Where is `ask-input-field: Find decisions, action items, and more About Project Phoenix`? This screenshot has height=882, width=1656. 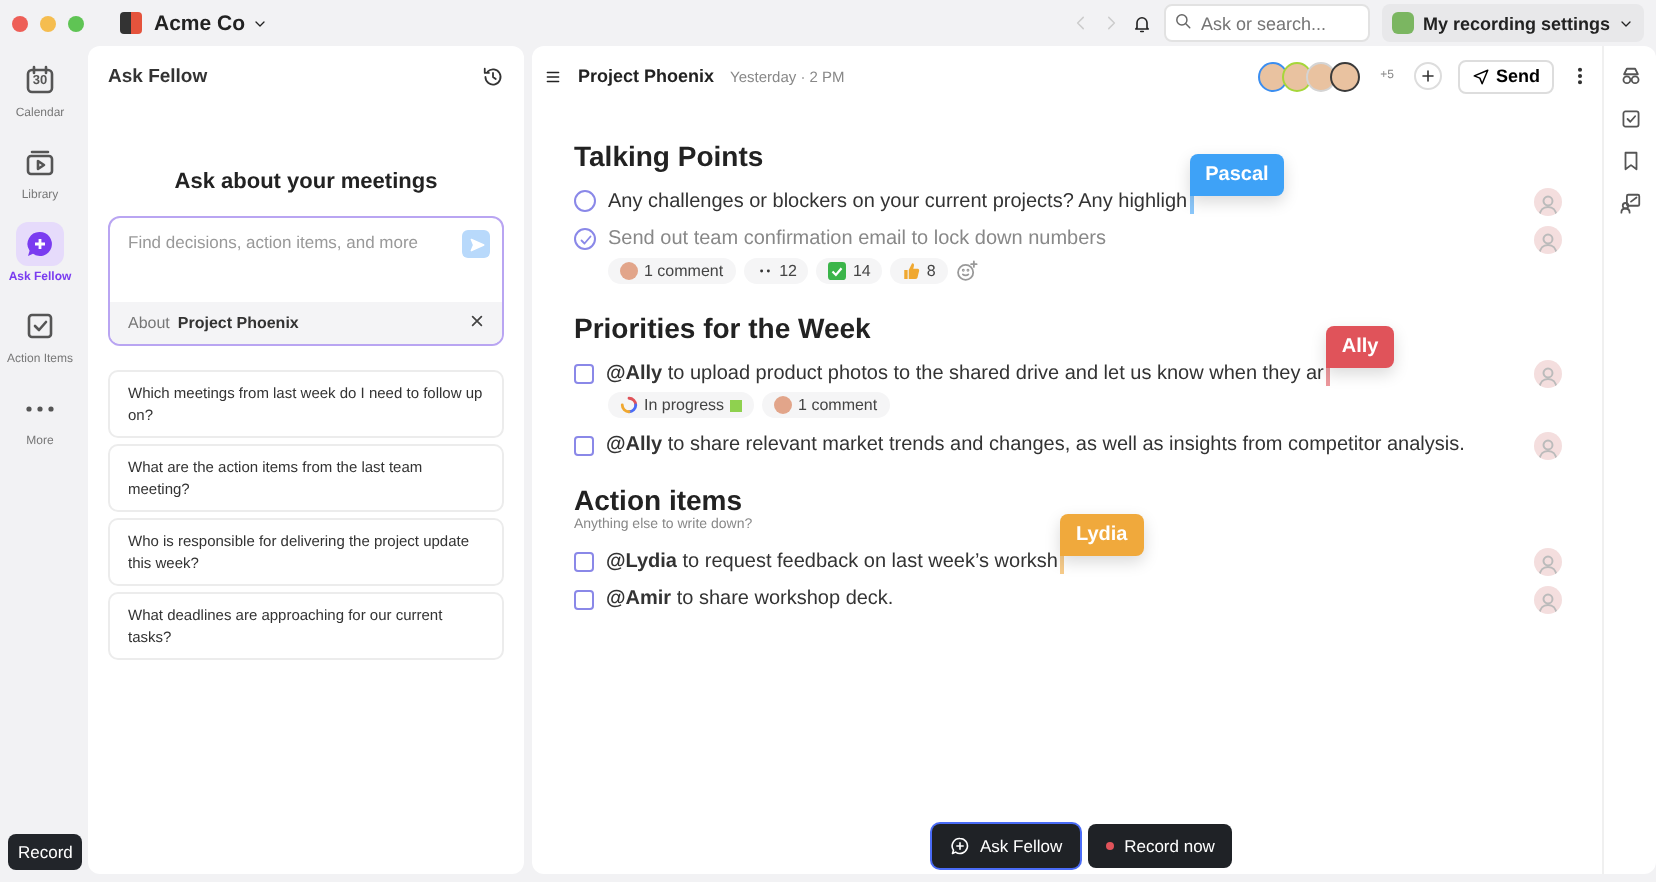
ask-input-field: Find decisions, action items, and more About Project Phoenix is located at coordinates (306, 281).